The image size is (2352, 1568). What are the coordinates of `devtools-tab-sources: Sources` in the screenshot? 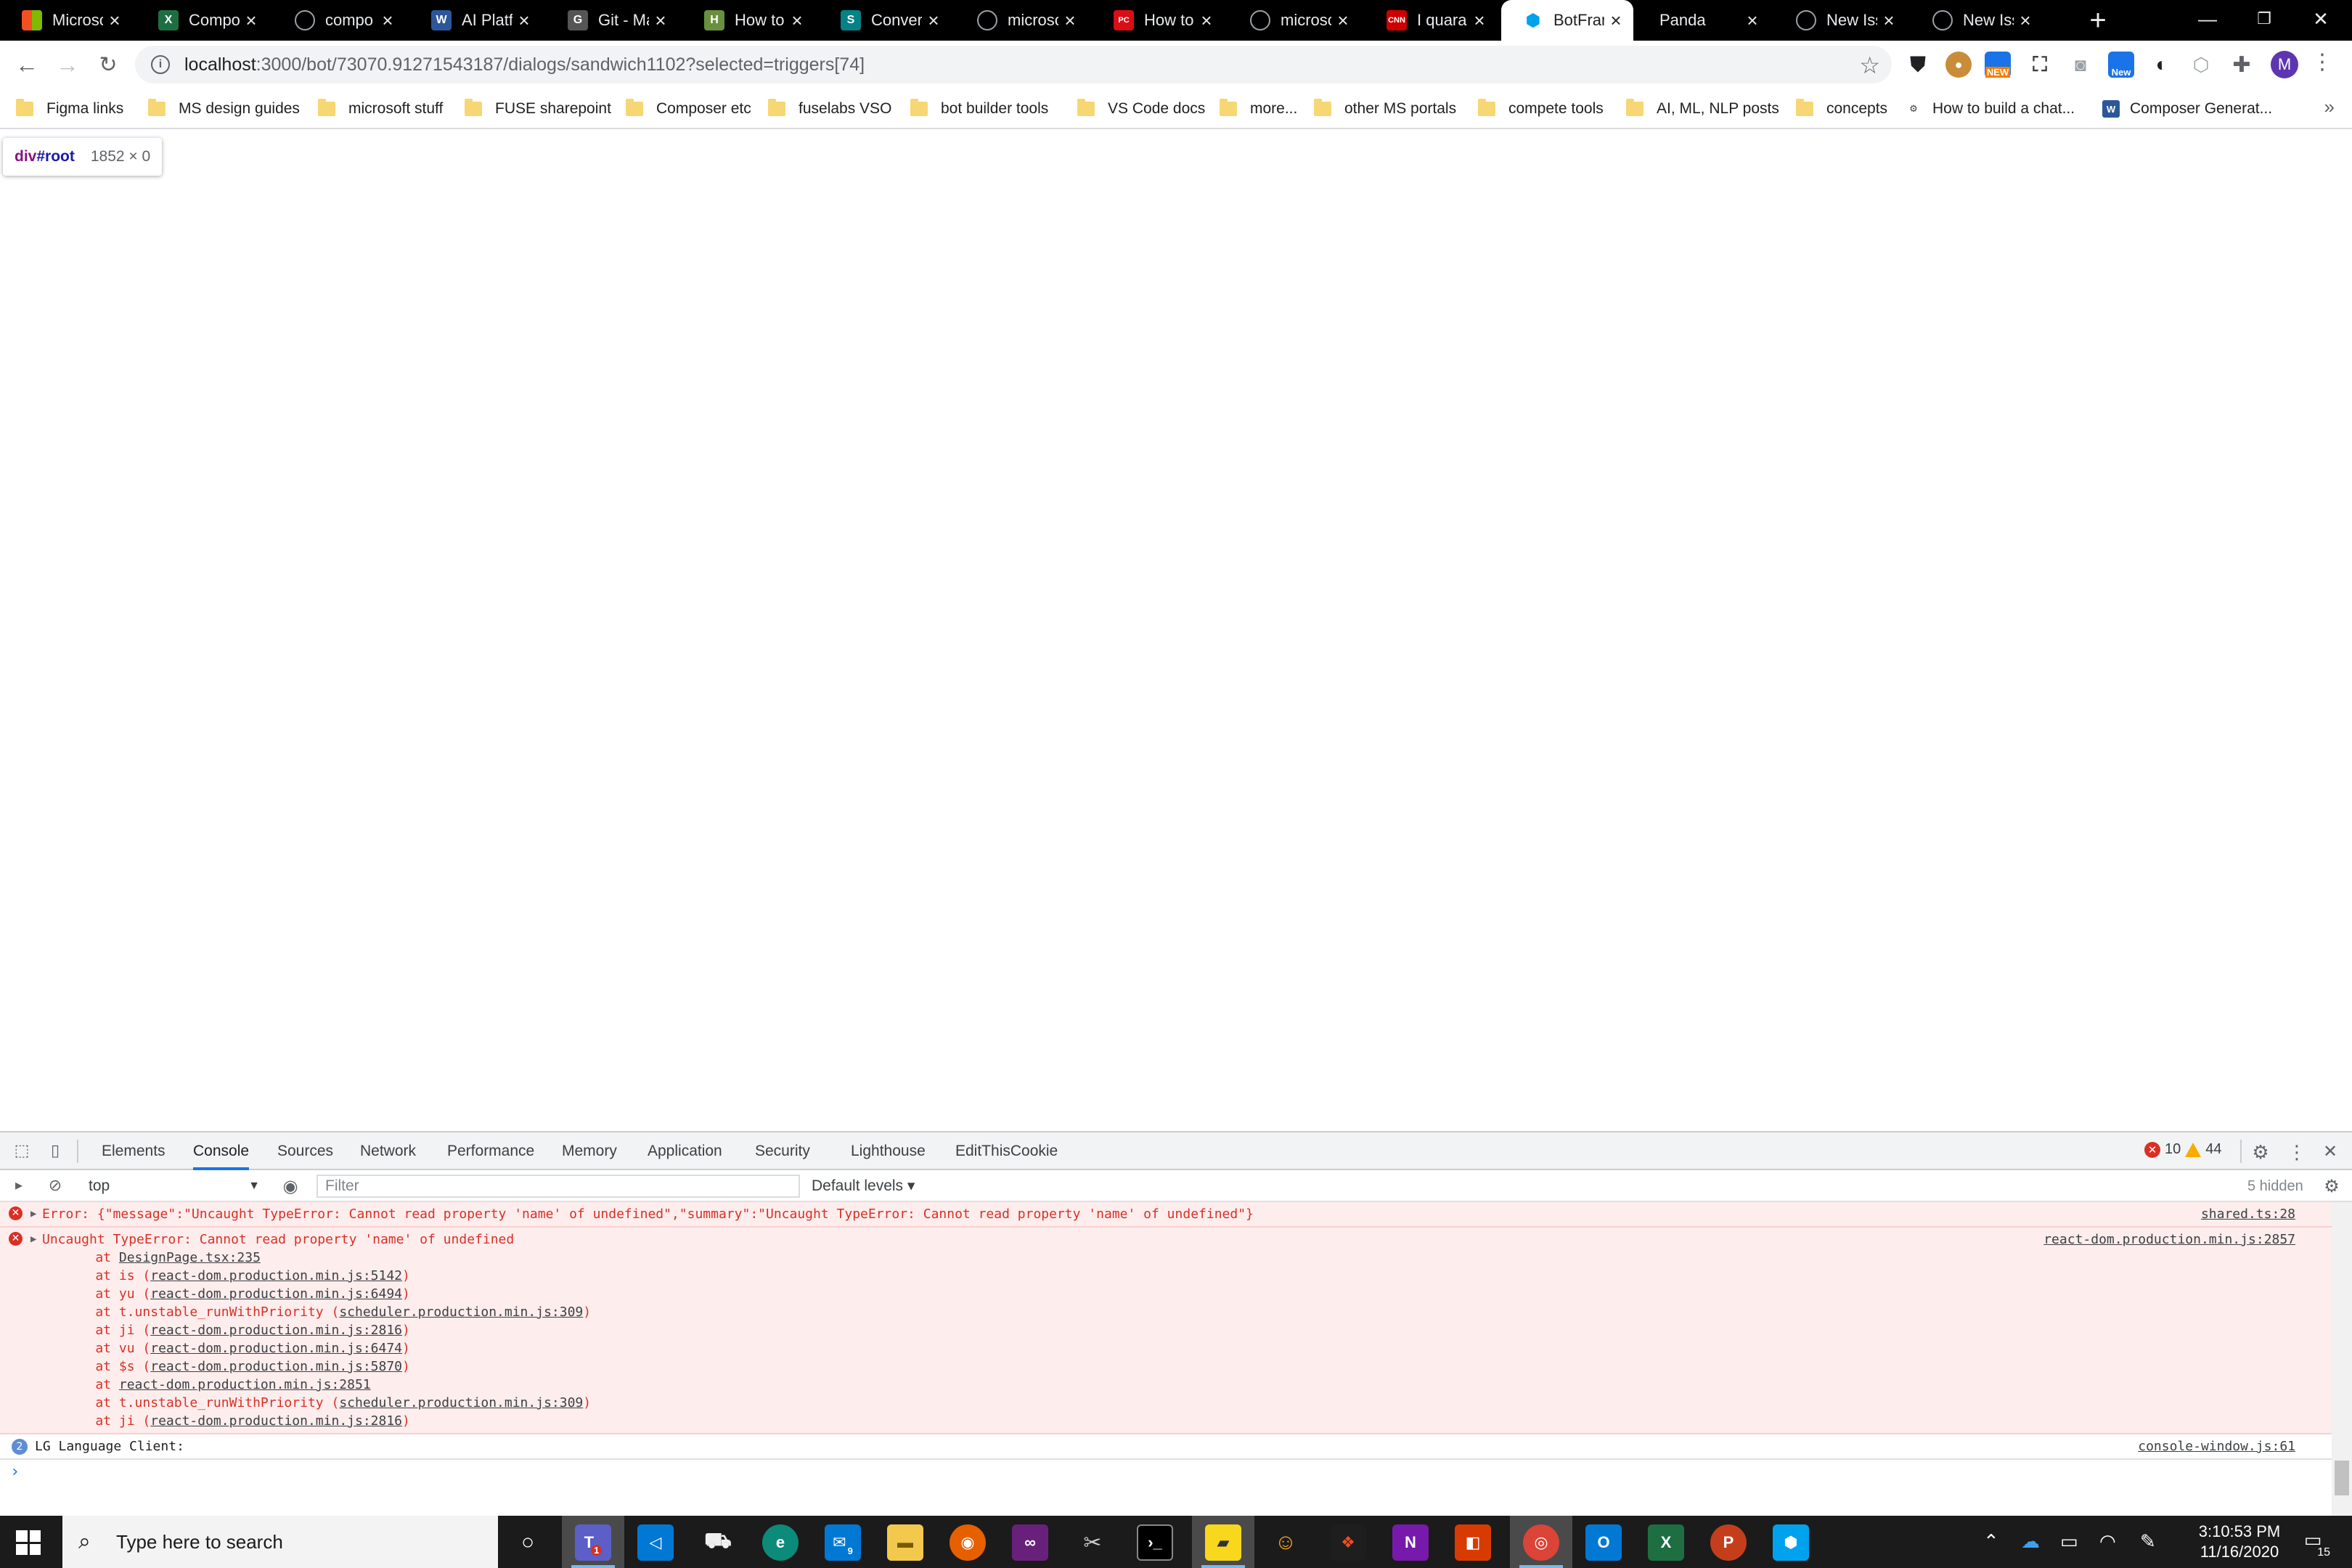 It's located at (305, 1151).